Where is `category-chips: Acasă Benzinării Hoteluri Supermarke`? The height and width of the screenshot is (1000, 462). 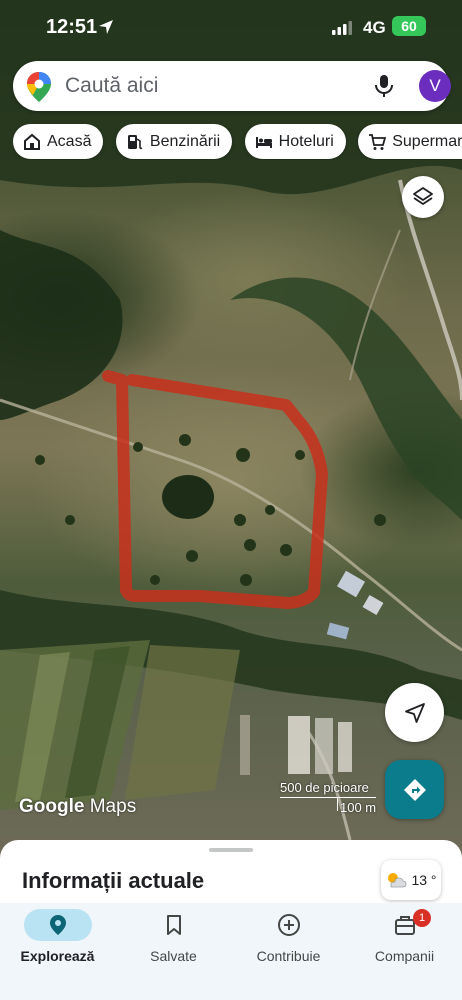 category-chips: Acasă Benzinării Hoteluri Supermarke is located at coordinates (237, 142).